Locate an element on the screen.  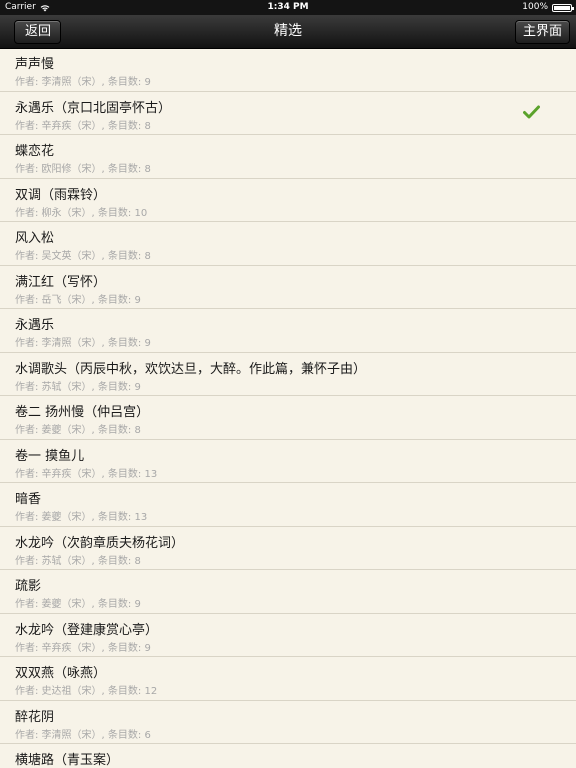
poem-title: 永遇乐（京口北固亭怀古） is located at coordinates (93, 108).